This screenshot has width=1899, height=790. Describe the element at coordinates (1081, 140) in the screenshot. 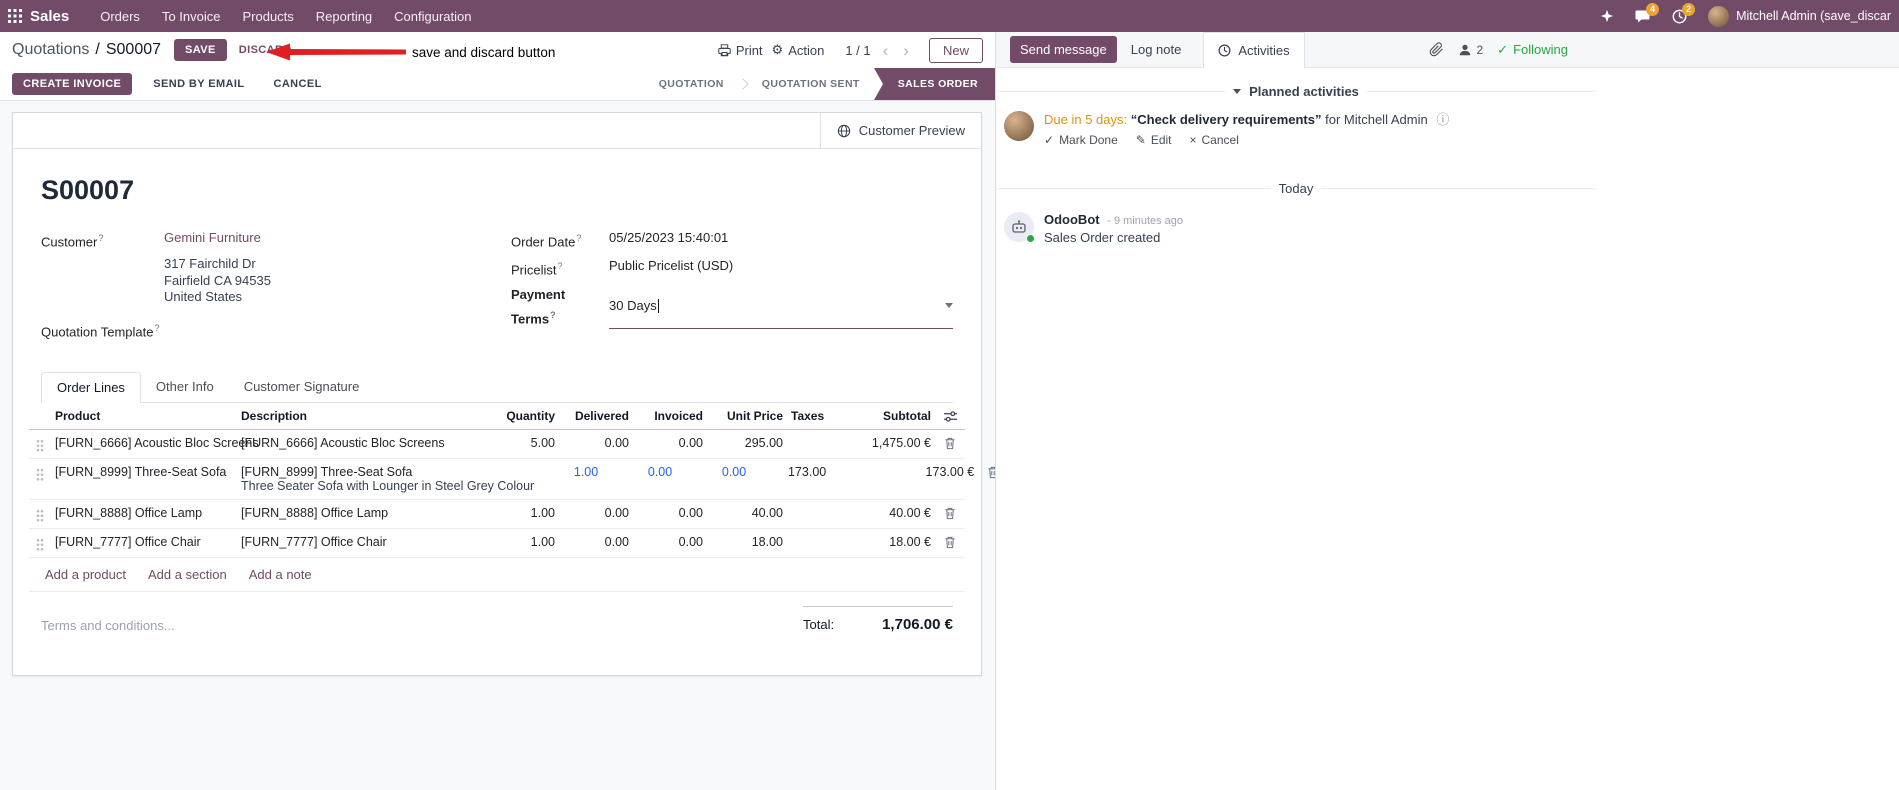

I see `mark-done-button: ✓ Mark Done` at that location.